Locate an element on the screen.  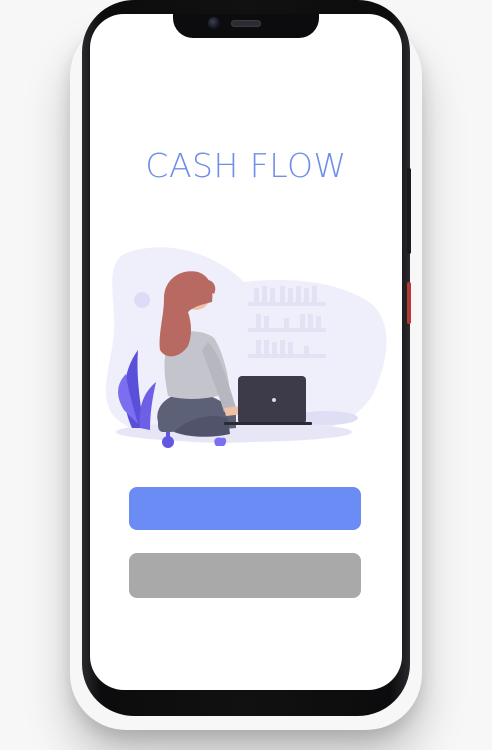
earpiece-speaker is located at coordinates (246, 23).